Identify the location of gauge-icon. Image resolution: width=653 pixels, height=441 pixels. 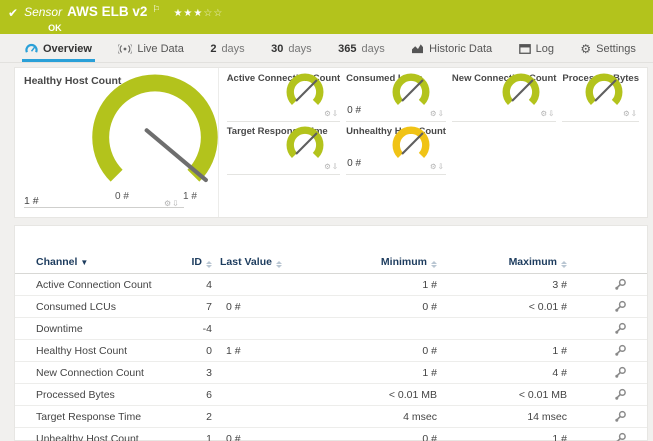
(31, 48).